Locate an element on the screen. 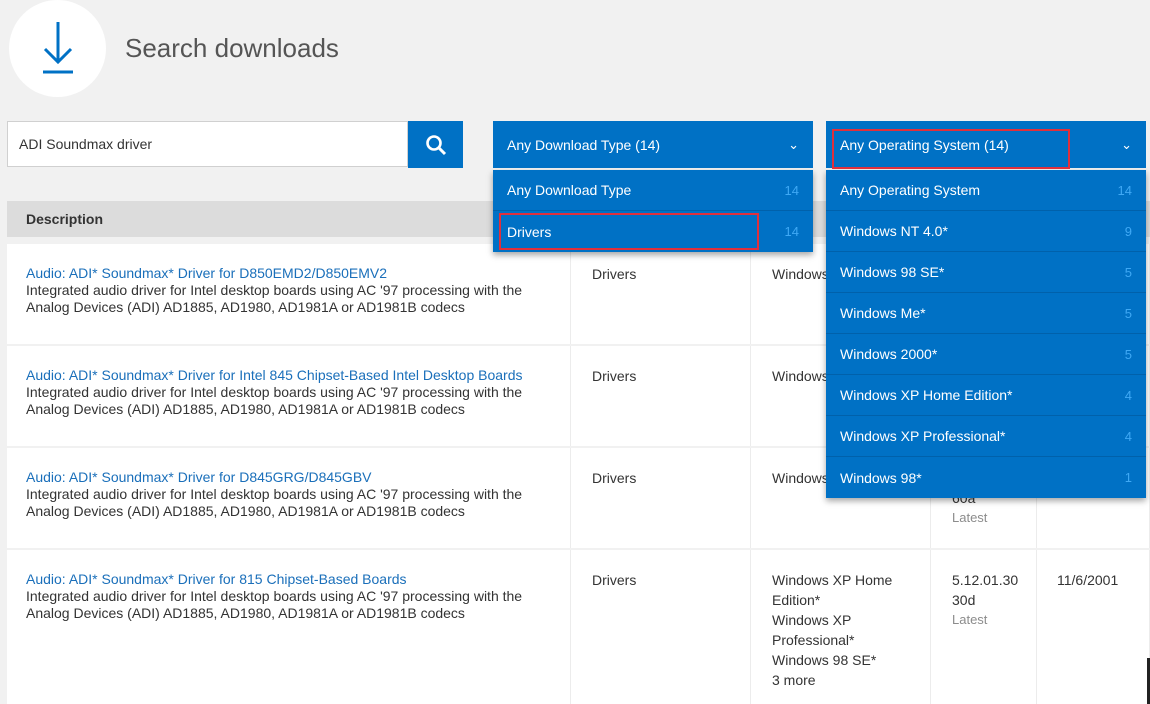 The width and height of the screenshot is (1150, 704). menu-item-label: Windows 98* is located at coordinates (881, 477).